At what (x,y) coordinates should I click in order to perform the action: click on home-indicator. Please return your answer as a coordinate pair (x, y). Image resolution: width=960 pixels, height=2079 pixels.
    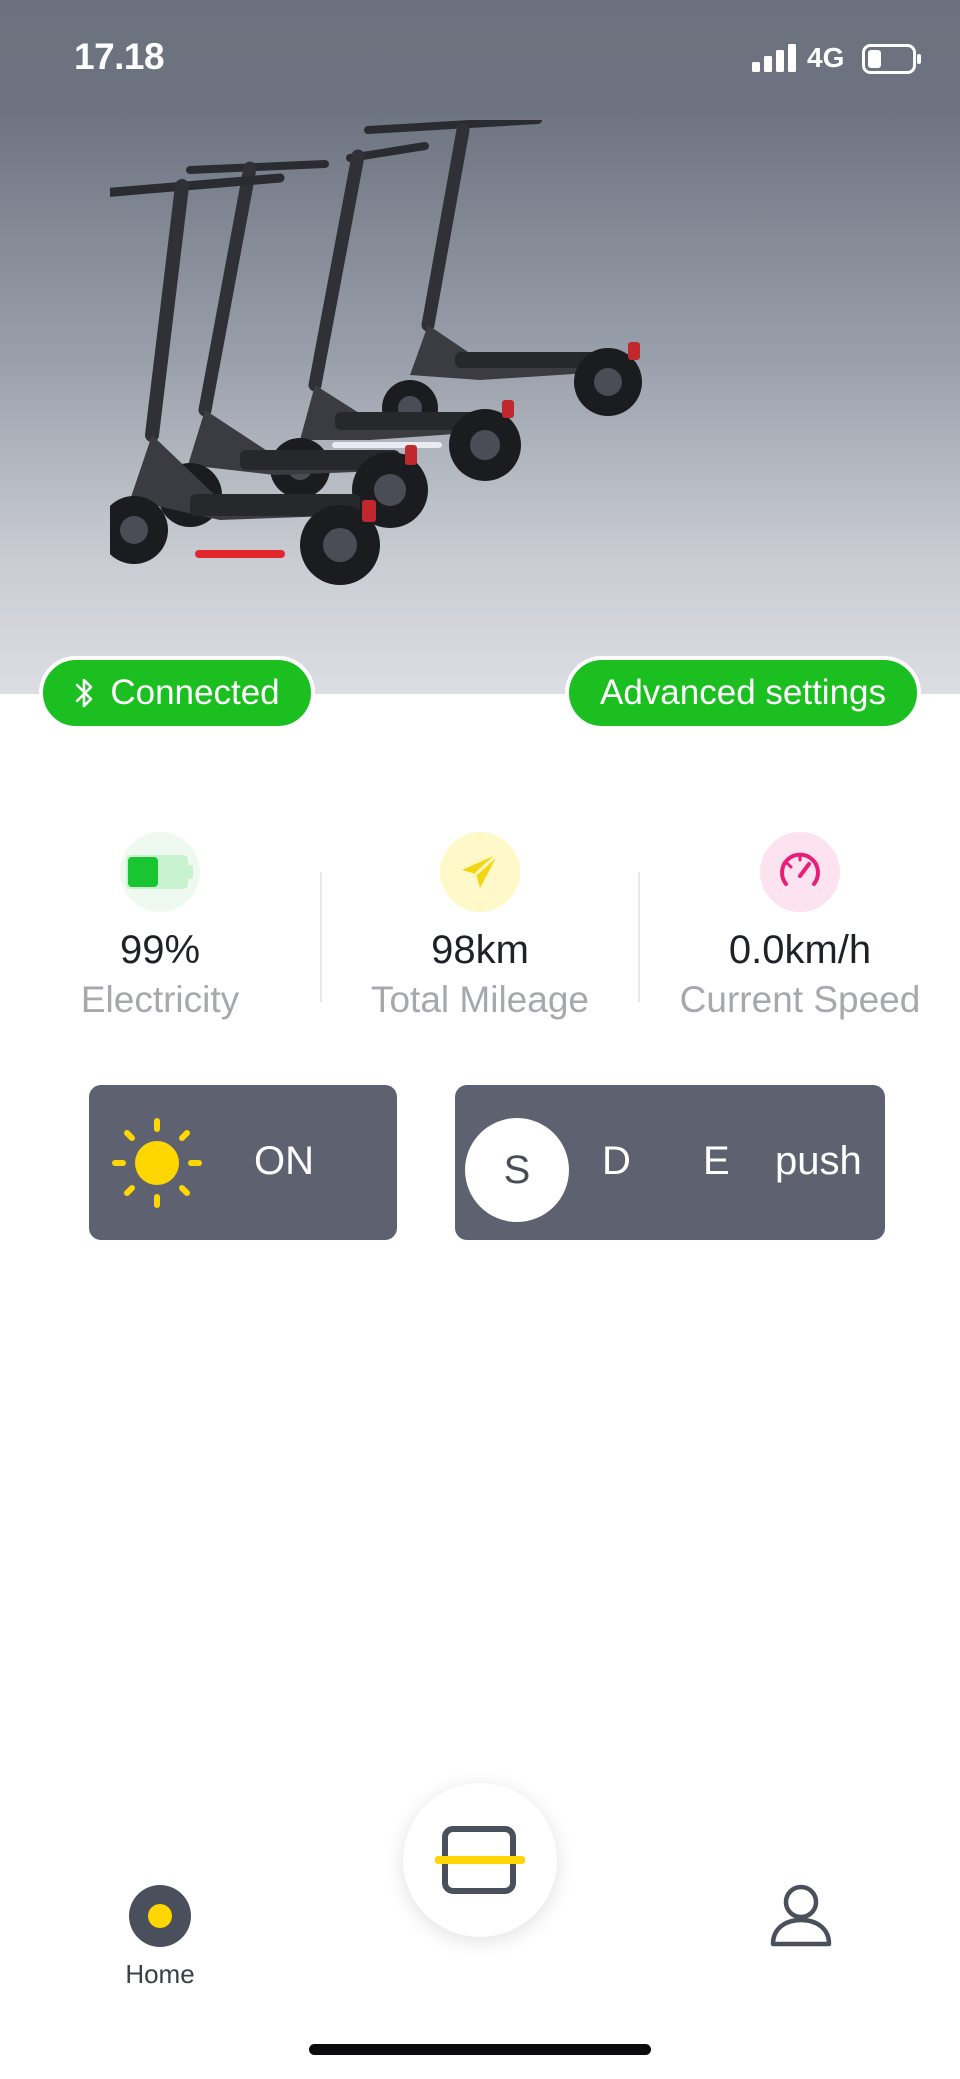
    Looking at the image, I should click on (480, 2049).